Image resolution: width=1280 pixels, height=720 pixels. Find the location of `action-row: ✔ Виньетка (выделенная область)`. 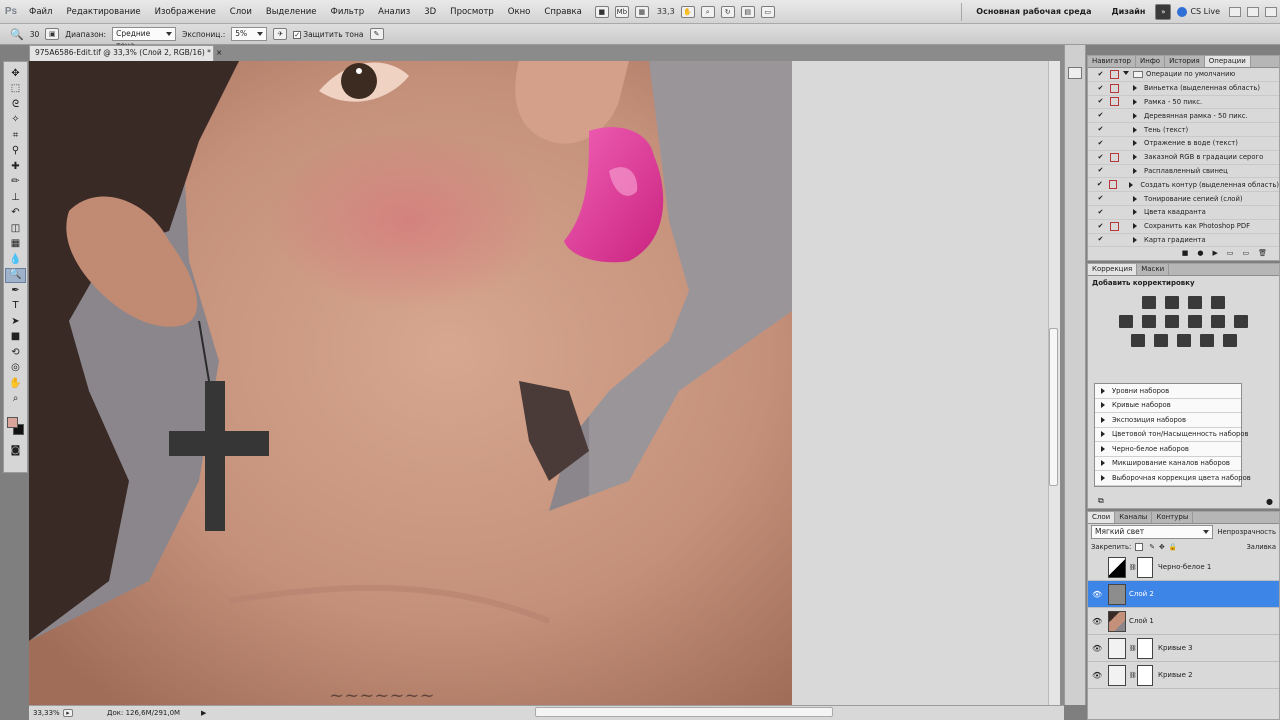

action-row: ✔ Виньетка (выделенная область) is located at coordinates (1183, 89).